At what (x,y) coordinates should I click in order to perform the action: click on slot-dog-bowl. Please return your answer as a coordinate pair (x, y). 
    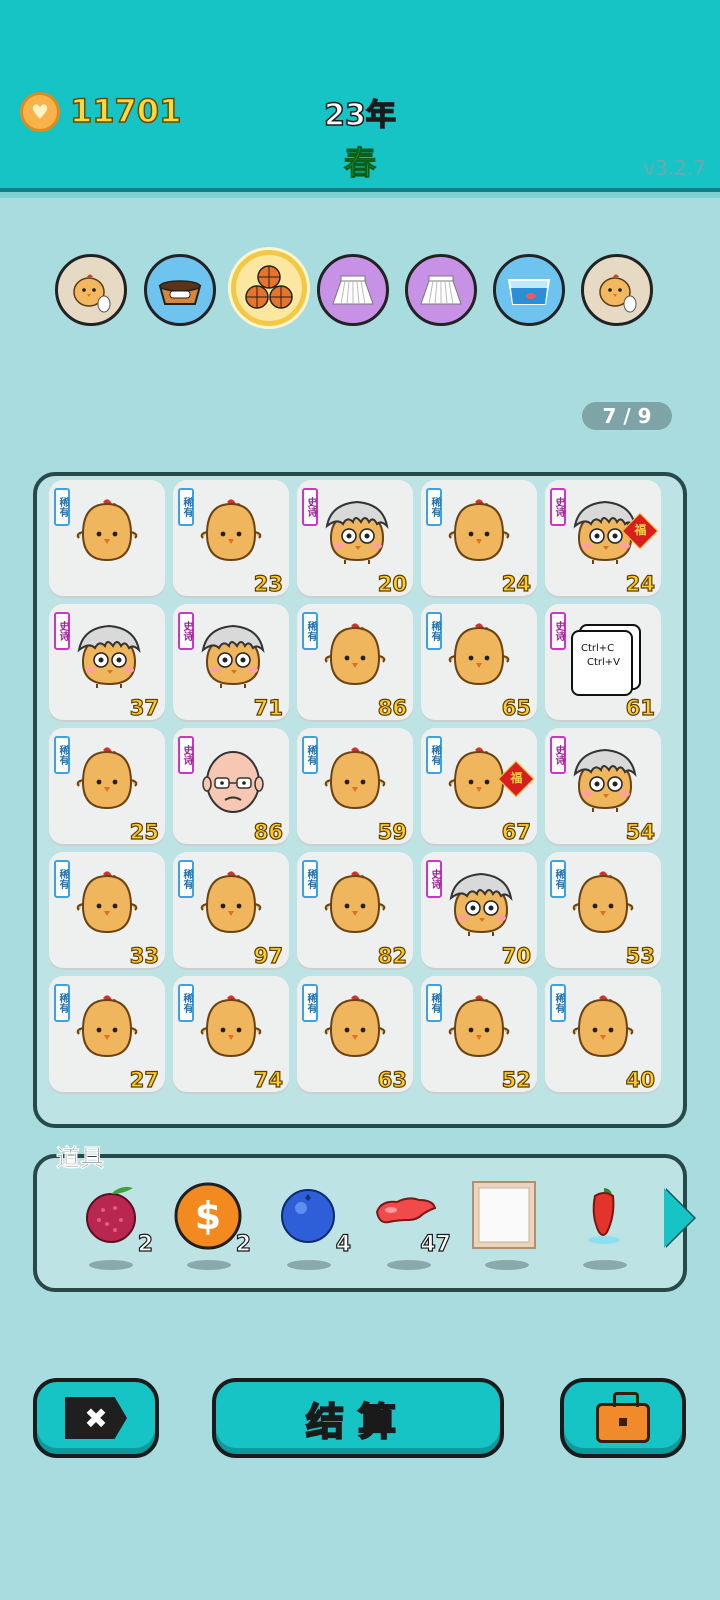
    Looking at the image, I should click on (180, 290).